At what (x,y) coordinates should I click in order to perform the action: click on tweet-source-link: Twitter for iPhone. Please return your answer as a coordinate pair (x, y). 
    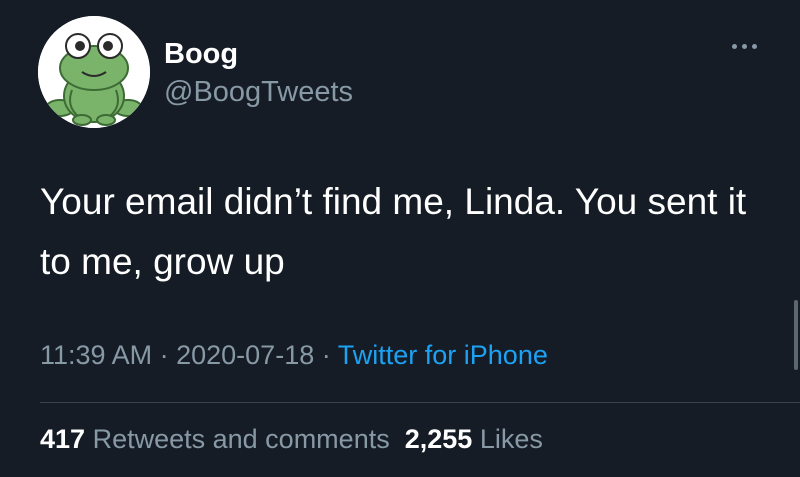
    Looking at the image, I should click on (443, 355).